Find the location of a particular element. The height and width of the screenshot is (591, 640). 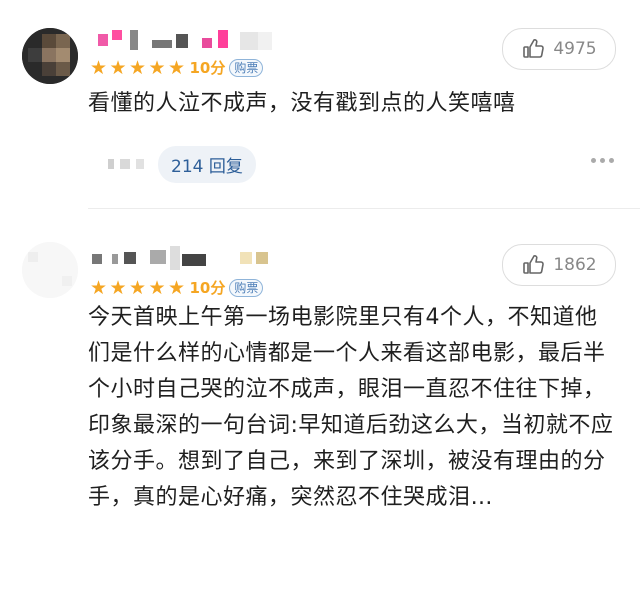

divider is located at coordinates (364, 208).